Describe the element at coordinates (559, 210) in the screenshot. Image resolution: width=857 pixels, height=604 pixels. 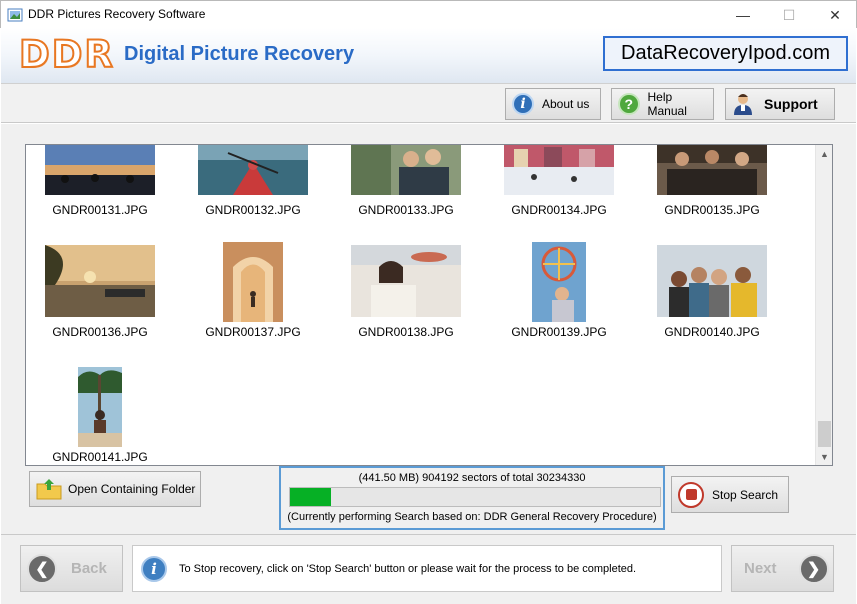
I see `thumbnail-label: GNDR00134.JPG` at that location.